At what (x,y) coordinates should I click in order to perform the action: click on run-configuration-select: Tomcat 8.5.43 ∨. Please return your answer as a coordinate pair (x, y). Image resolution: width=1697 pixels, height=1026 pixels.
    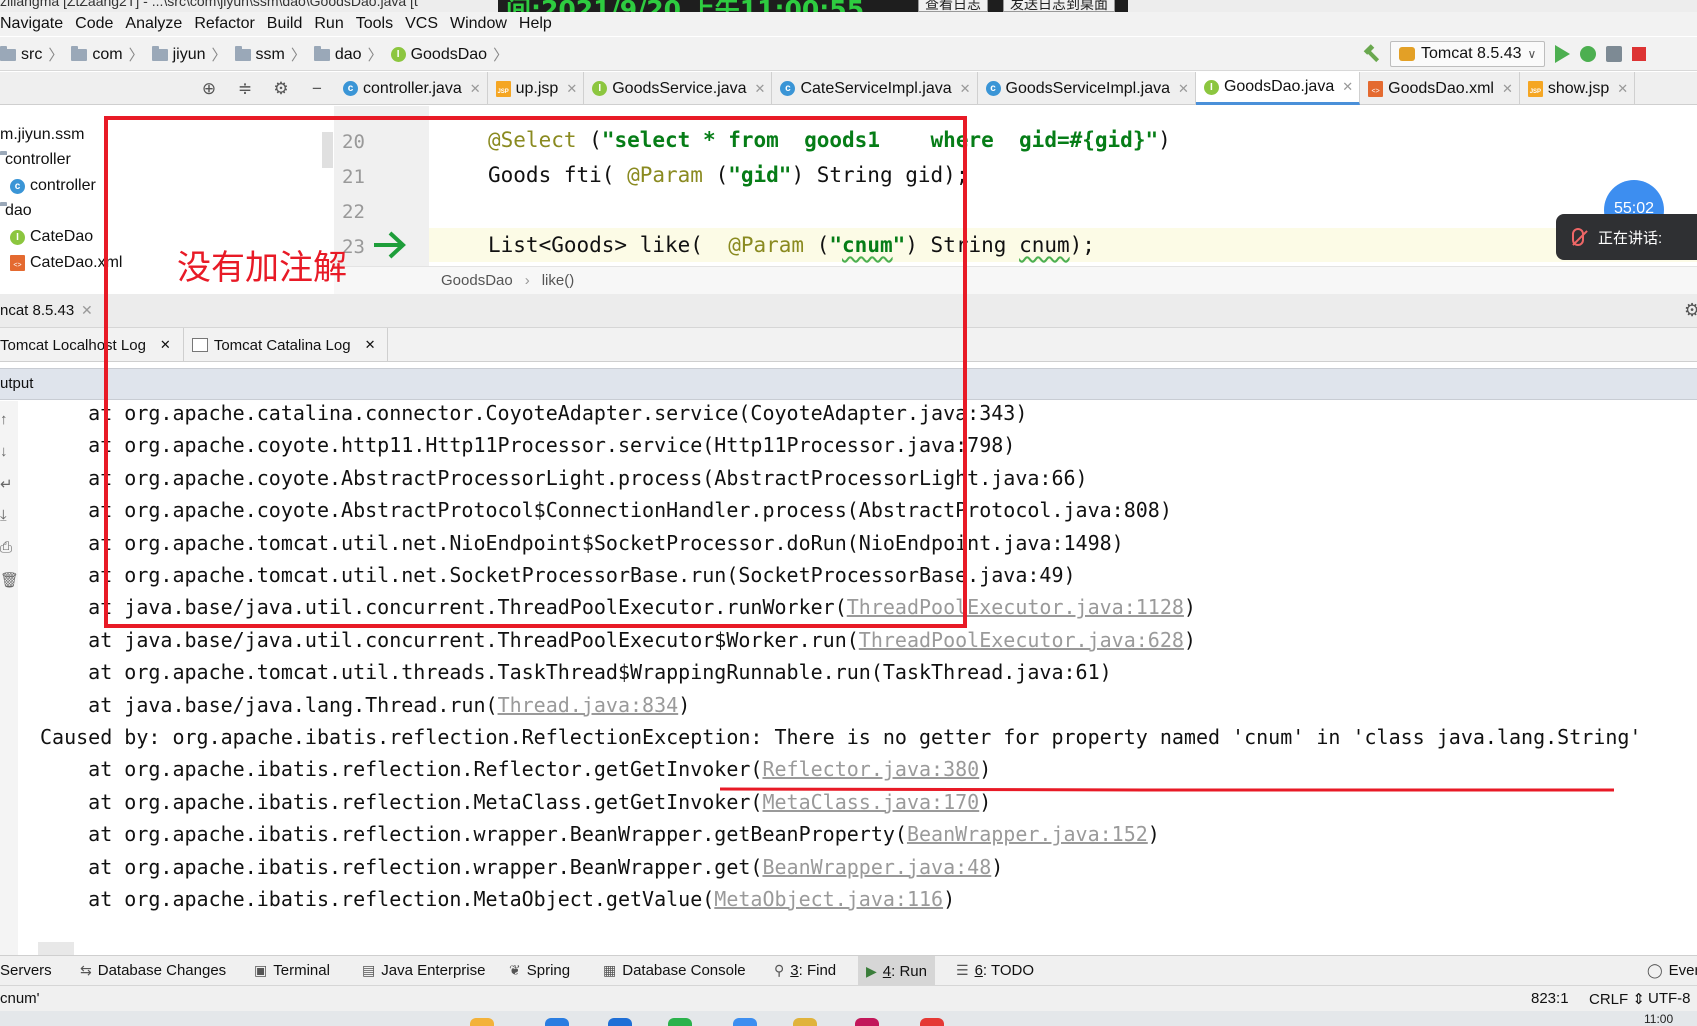
    Looking at the image, I should click on (1468, 54).